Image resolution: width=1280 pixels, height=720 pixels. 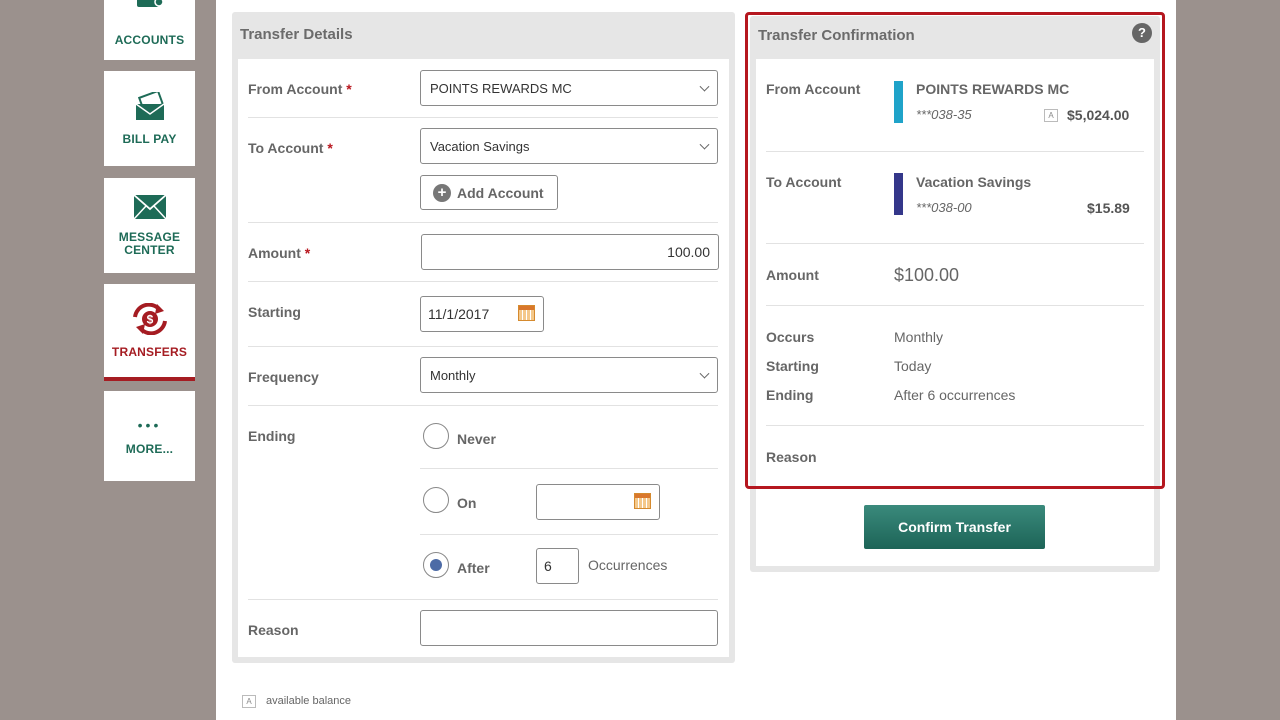 I want to click on occurrences-input: 6, so click(x=557, y=566).